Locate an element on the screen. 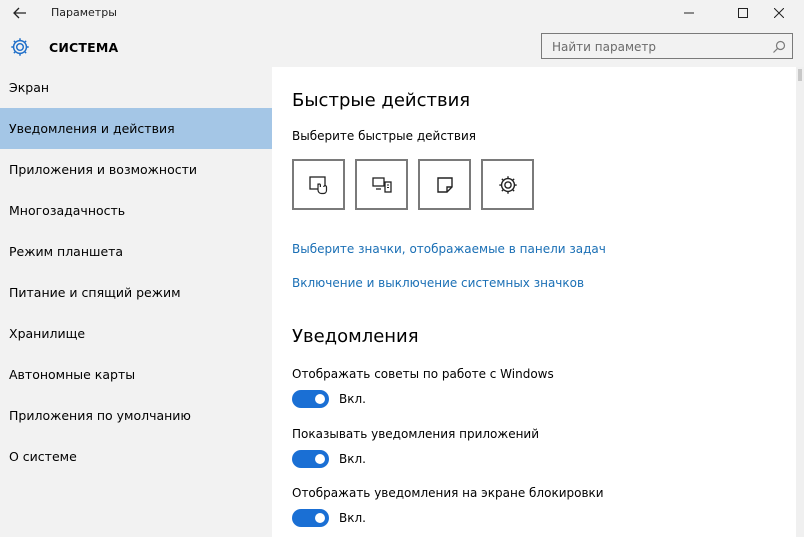  sidebar-item-offline-maps: Автономные карты is located at coordinates (136, 374).